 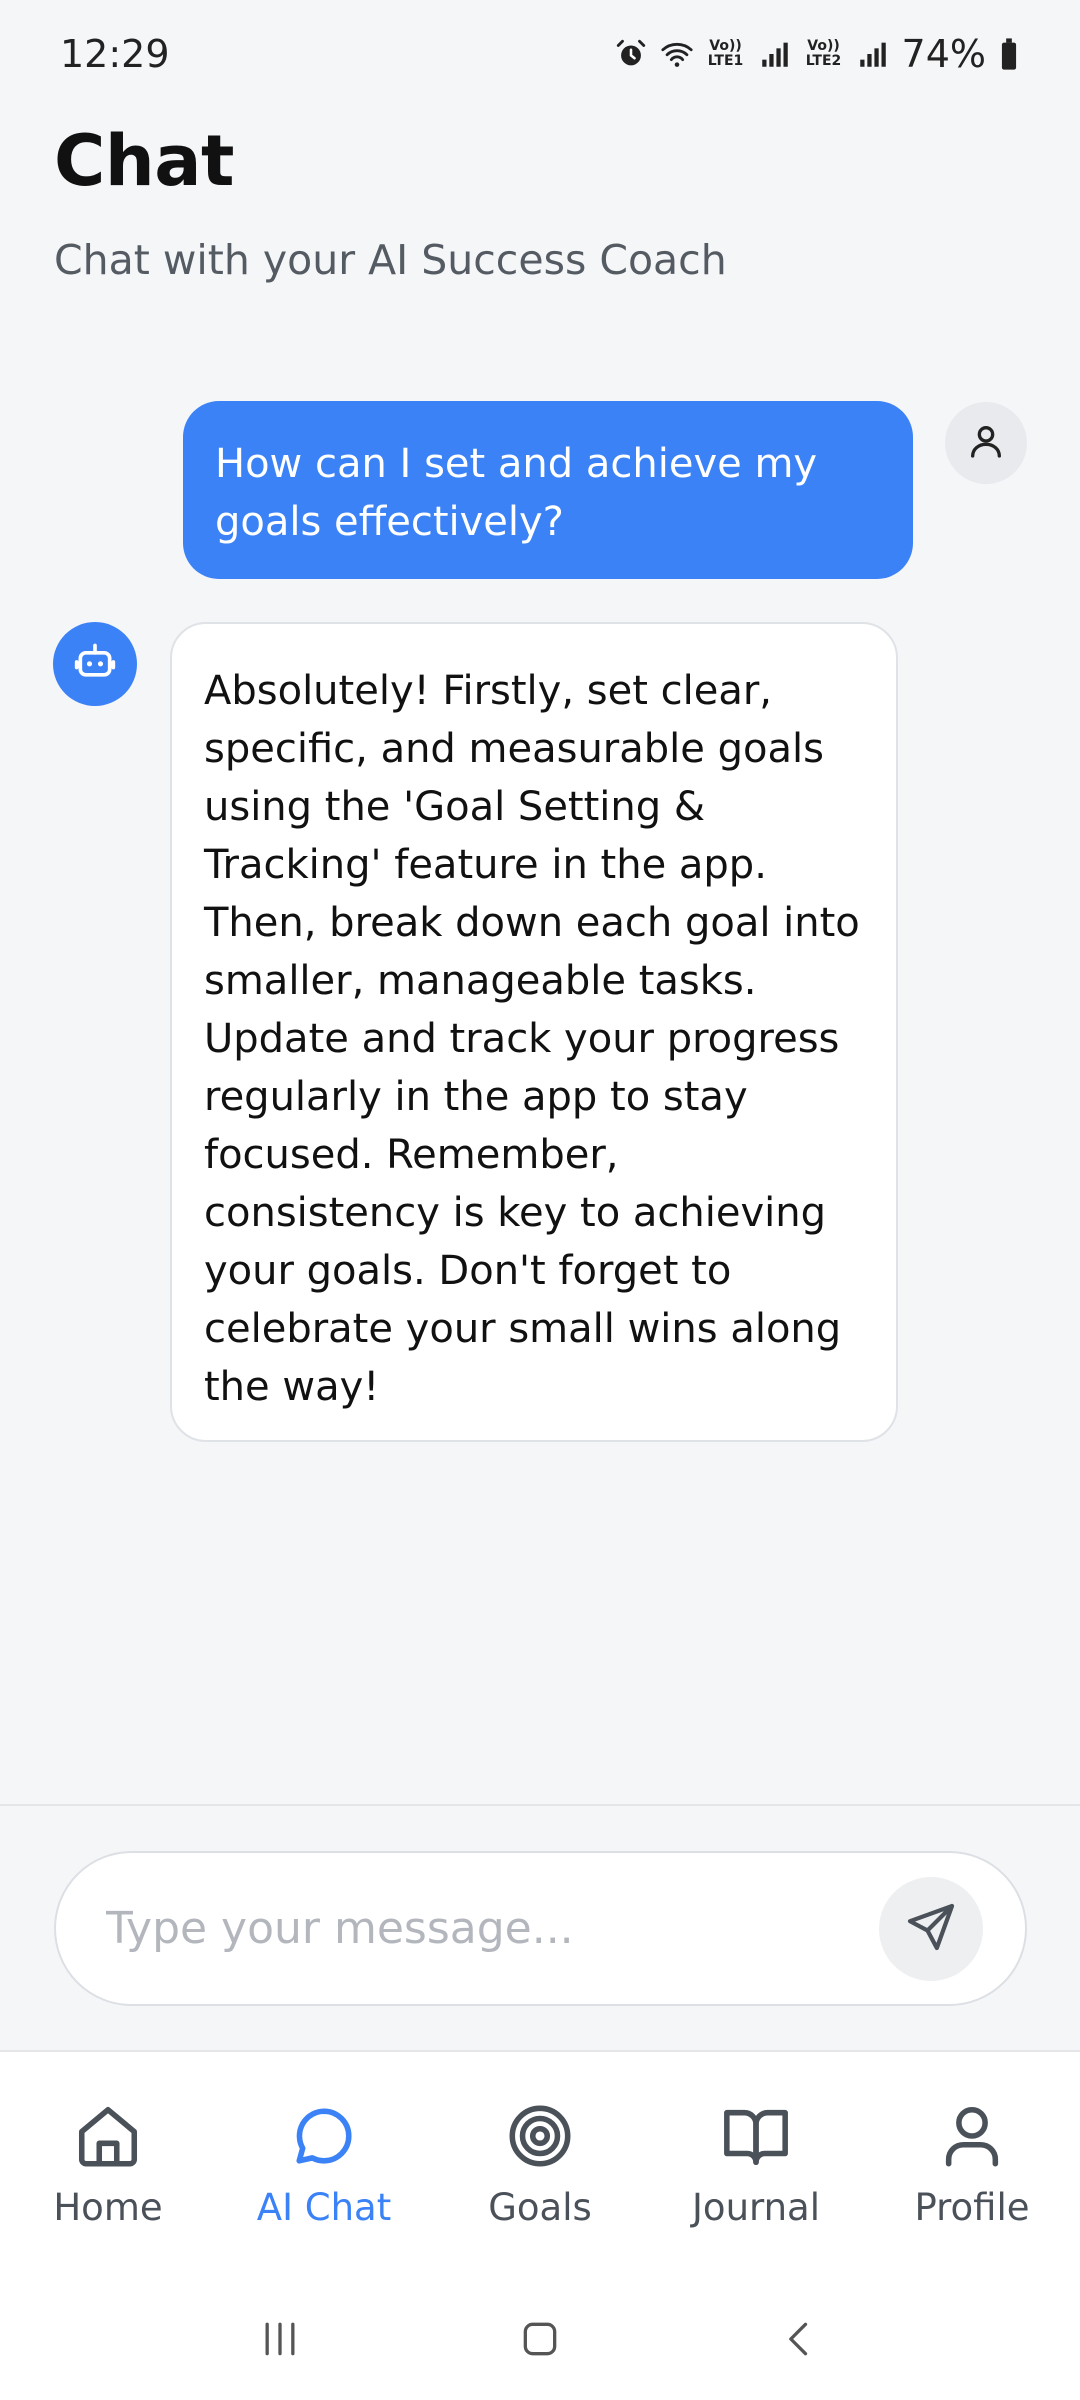 I want to click on back-button, so click(x=800, y=2341).